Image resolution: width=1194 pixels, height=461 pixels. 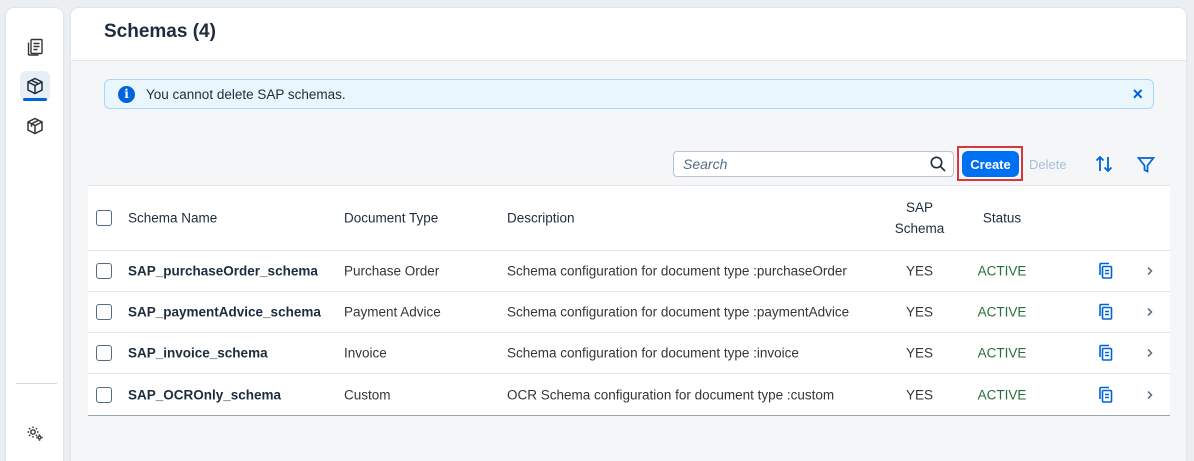 I want to click on close-icon: ×, so click(x=1137, y=94).